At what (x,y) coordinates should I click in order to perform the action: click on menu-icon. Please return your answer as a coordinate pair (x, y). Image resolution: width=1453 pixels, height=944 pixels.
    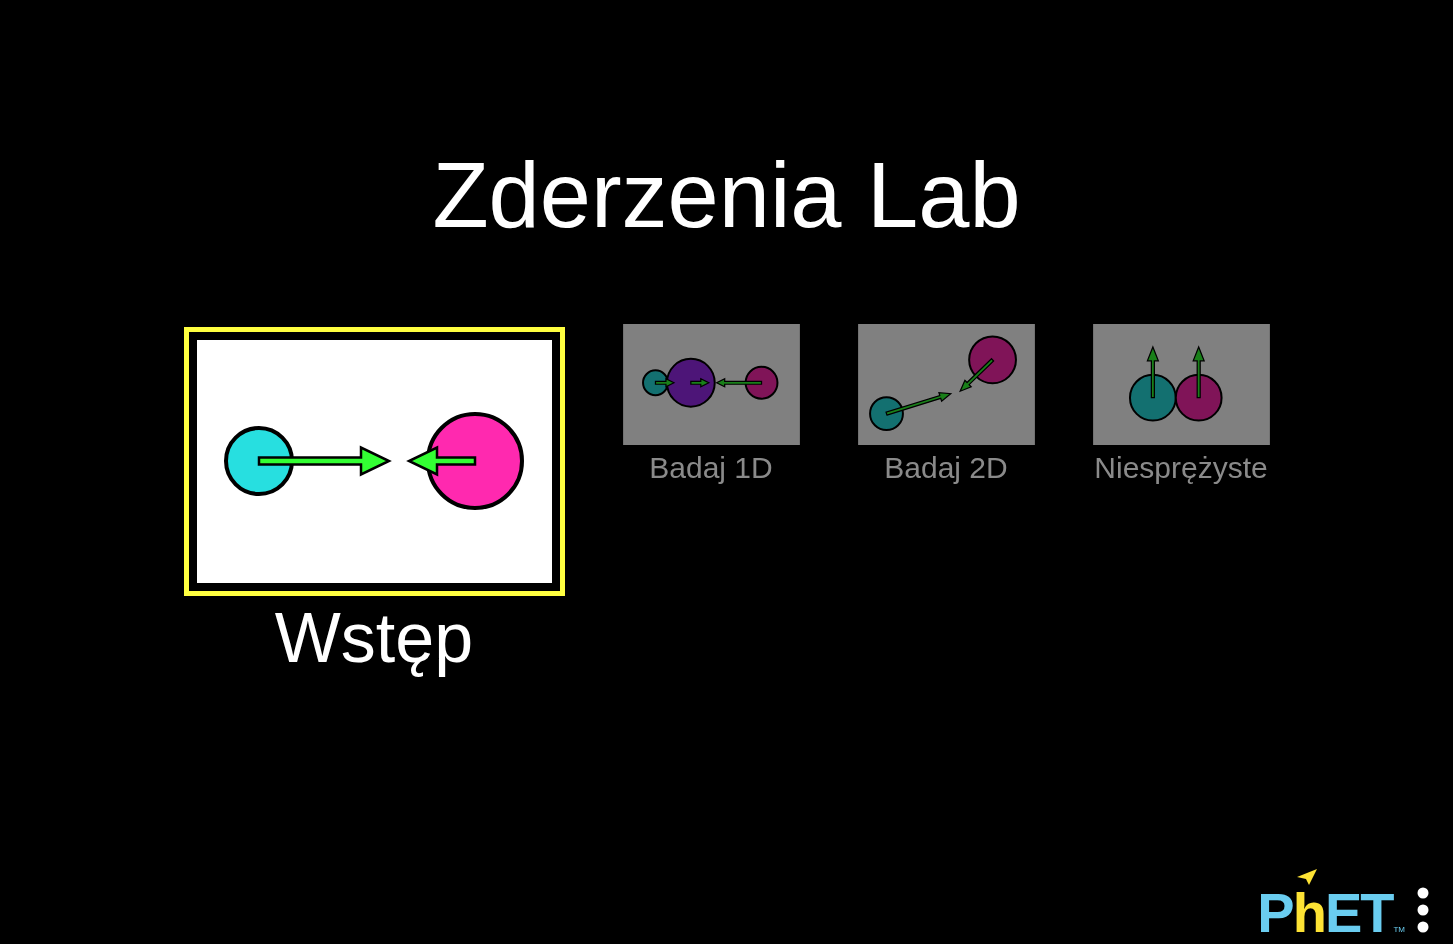
    Looking at the image, I should click on (1423, 910).